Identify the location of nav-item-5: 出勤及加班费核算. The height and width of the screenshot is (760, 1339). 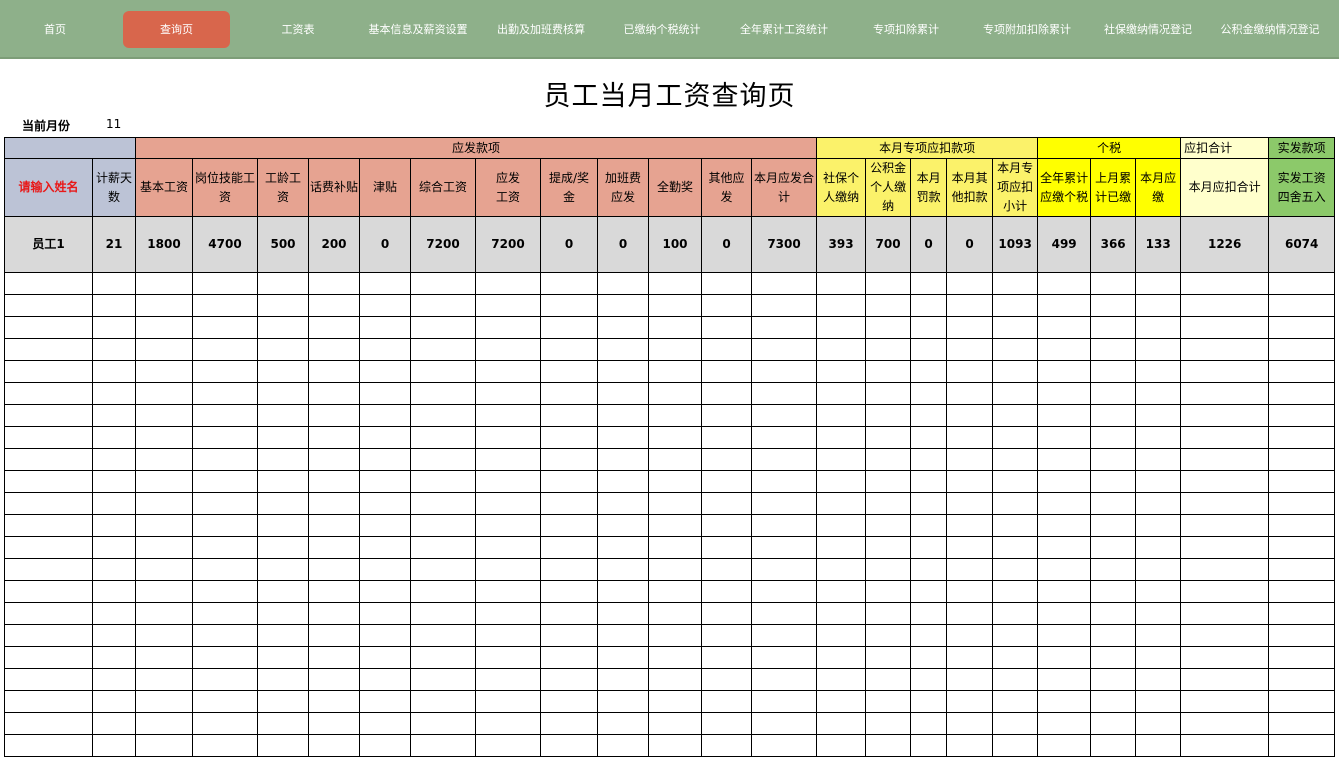
(541, 29).